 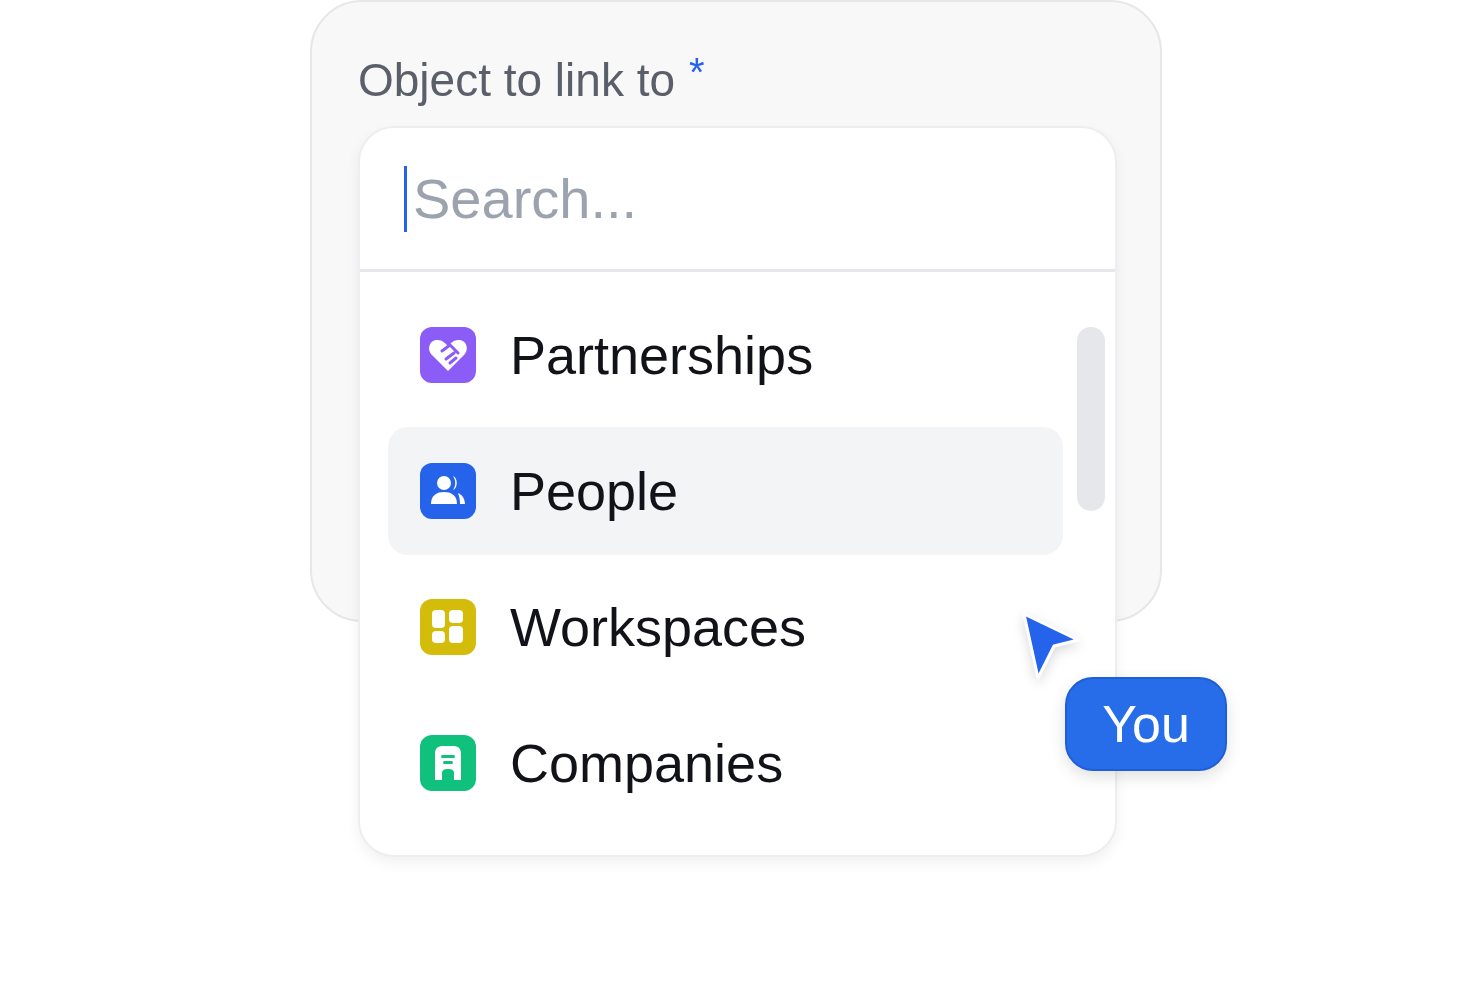 I want to click on option-item: Workspaces, so click(x=725, y=627).